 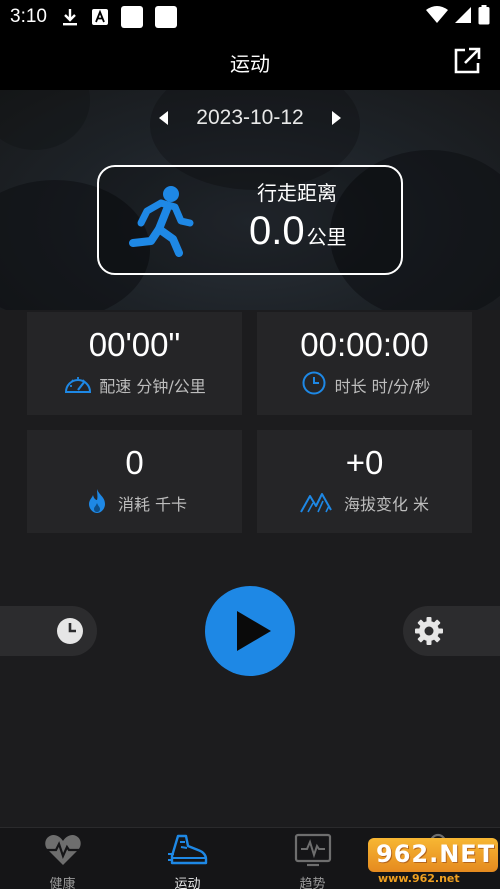 I want to click on nav-item-trend: 趋势, so click(x=312, y=858).